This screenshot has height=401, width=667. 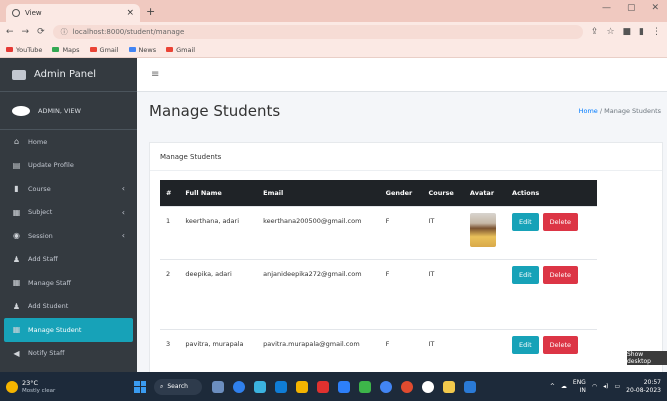 What do you see at coordinates (68, 75) in the screenshot?
I see `brand-link: Admin Panel` at bounding box center [68, 75].